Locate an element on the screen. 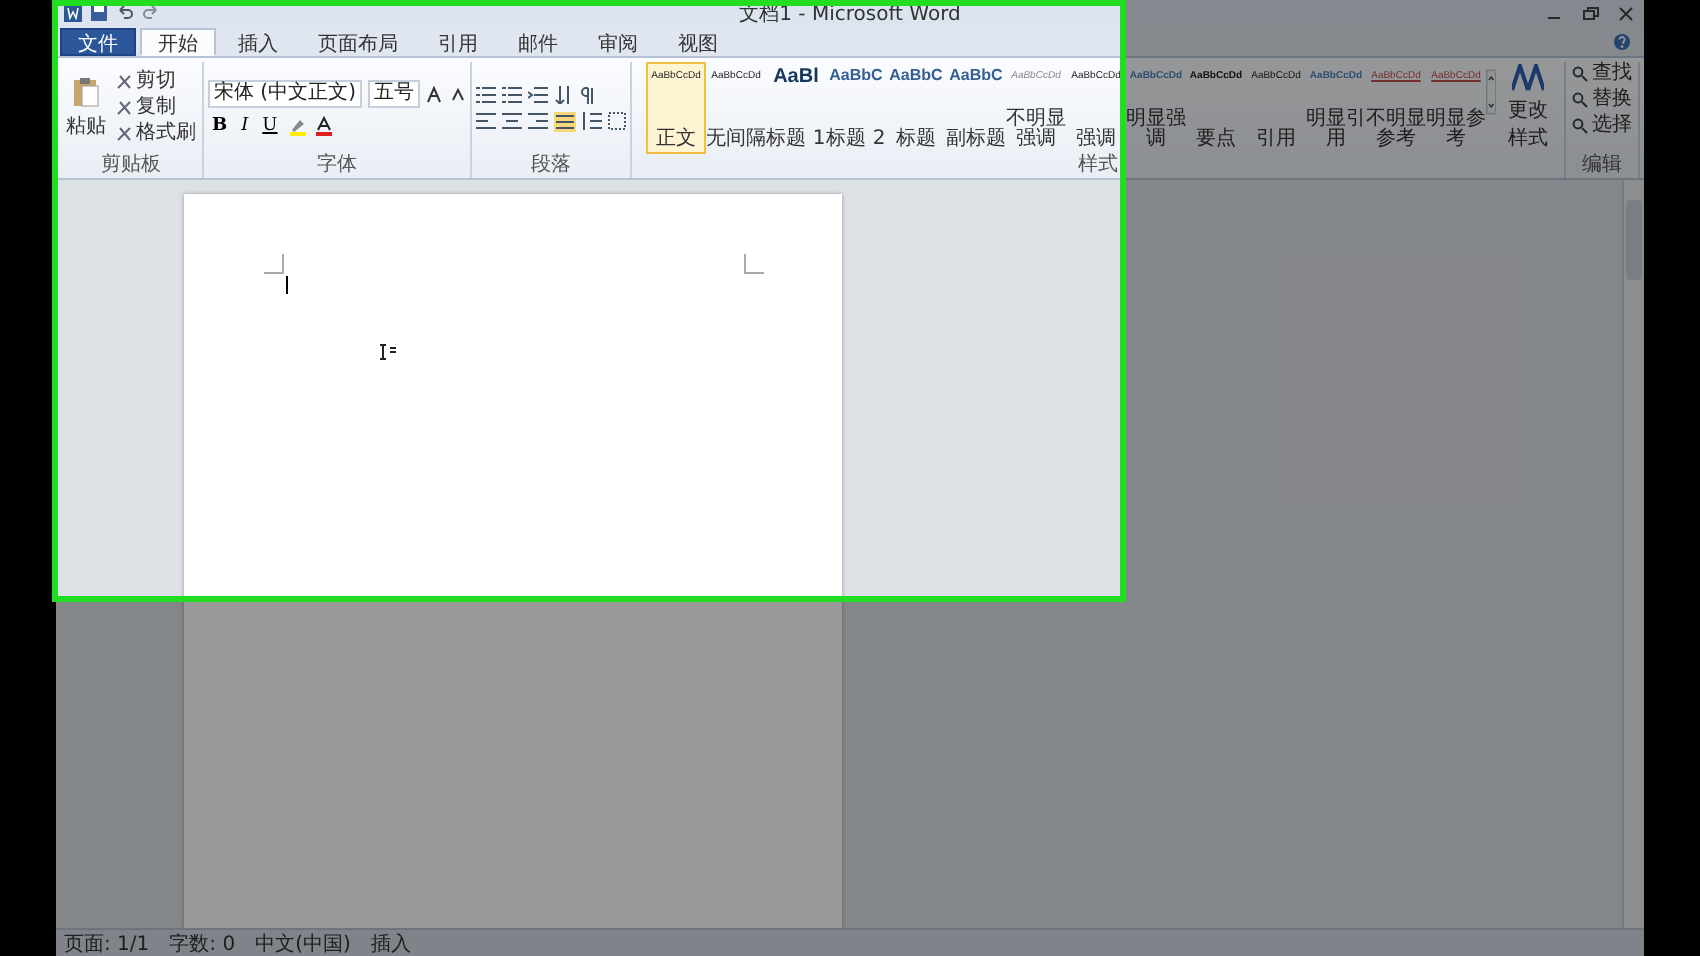  style-name: 标题 2 is located at coordinates (855, 140).